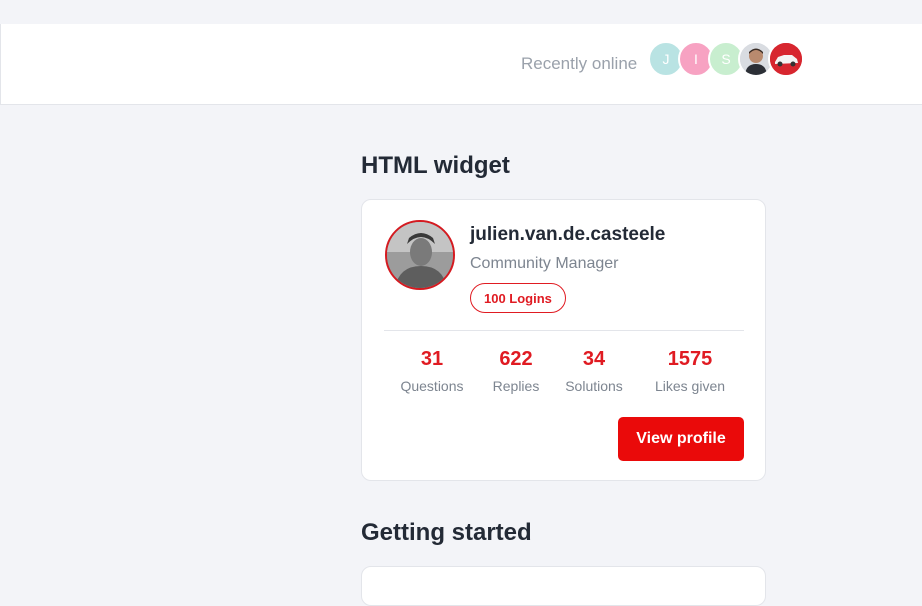 This screenshot has width=922, height=606. Describe the element at coordinates (432, 386) in the screenshot. I see `stat-label: Questions` at that location.